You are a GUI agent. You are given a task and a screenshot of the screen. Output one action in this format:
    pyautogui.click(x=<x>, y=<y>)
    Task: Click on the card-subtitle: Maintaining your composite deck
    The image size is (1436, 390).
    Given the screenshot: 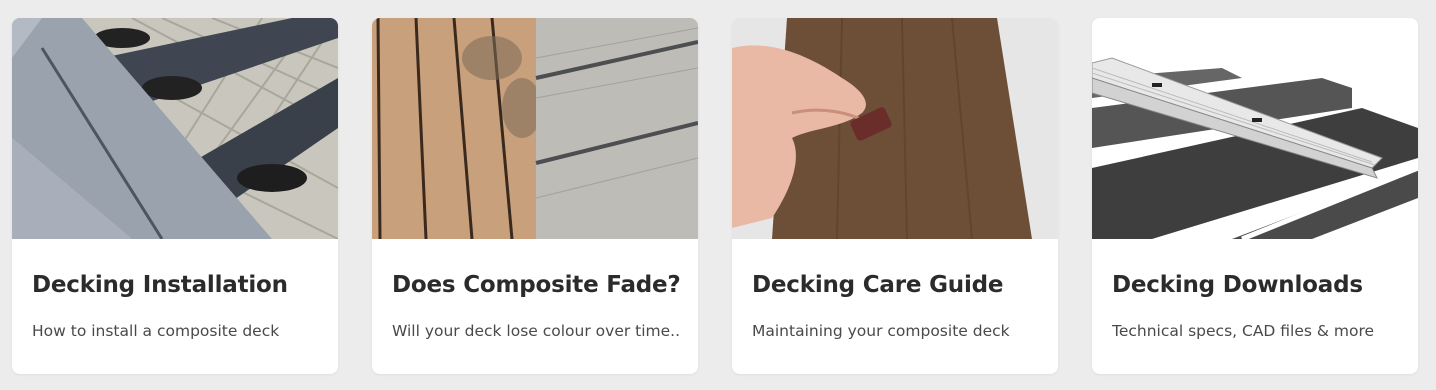 What is the action you would take?
    pyautogui.click(x=881, y=331)
    